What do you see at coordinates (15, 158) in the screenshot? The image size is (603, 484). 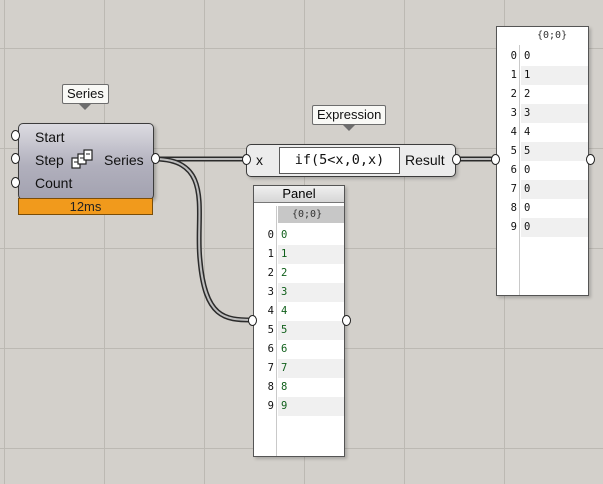 I see `input-grip-step` at bounding box center [15, 158].